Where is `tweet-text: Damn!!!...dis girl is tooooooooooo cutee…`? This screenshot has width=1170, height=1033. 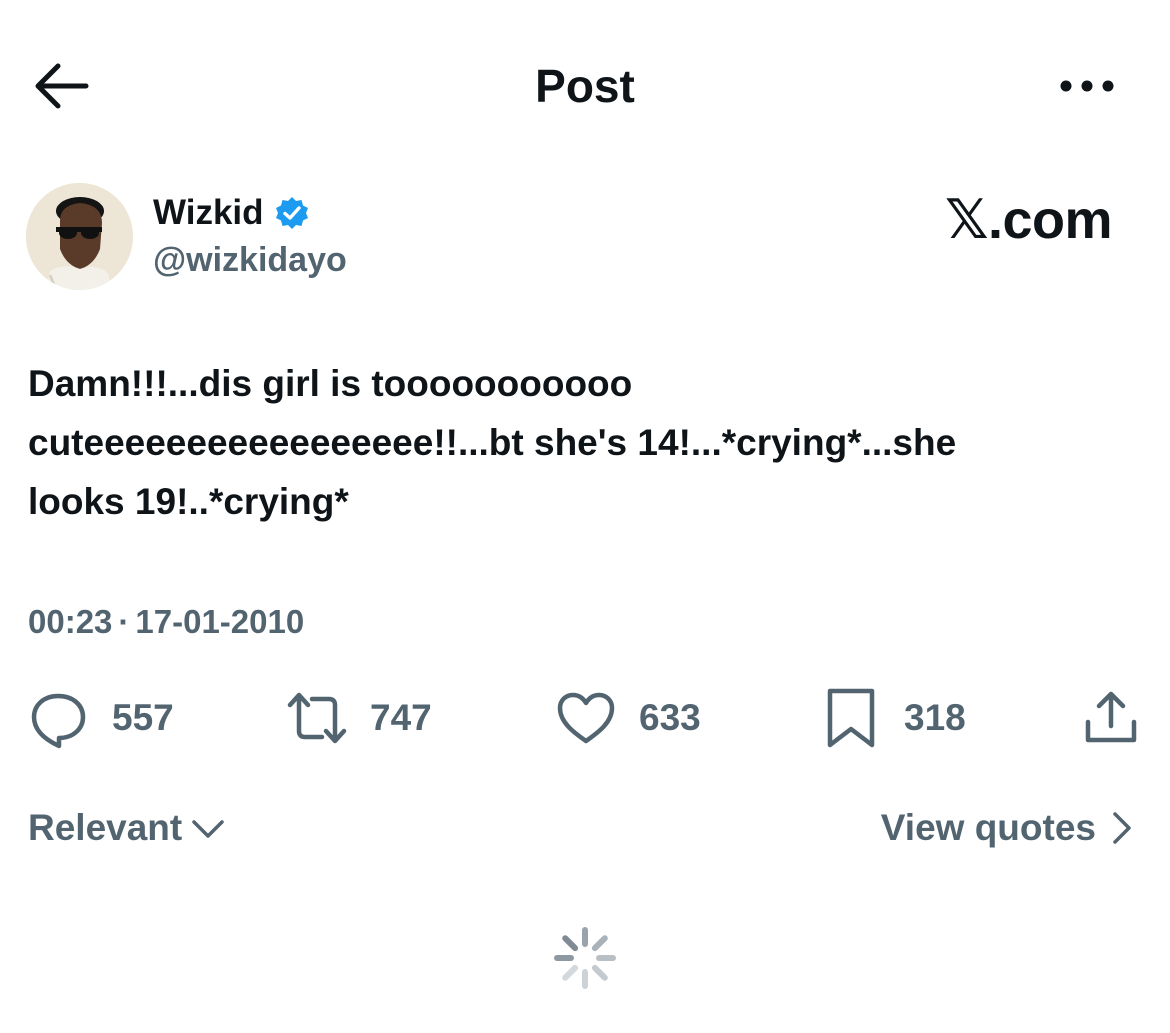 tweet-text: Damn!!!...dis girl is tooooooooooo cutee… is located at coordinates (492, 442).